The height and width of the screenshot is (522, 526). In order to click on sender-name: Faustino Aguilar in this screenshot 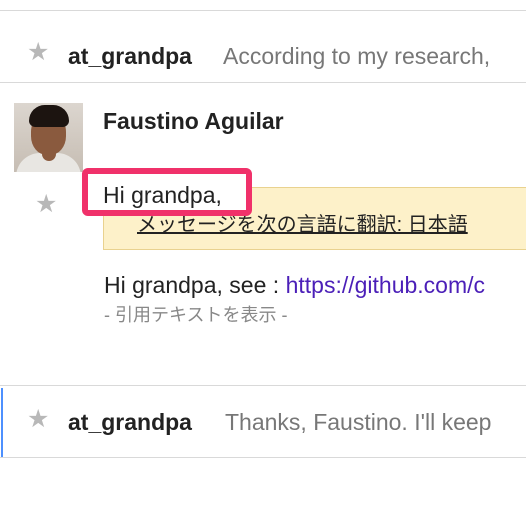, I will do `click(193, 121)`.